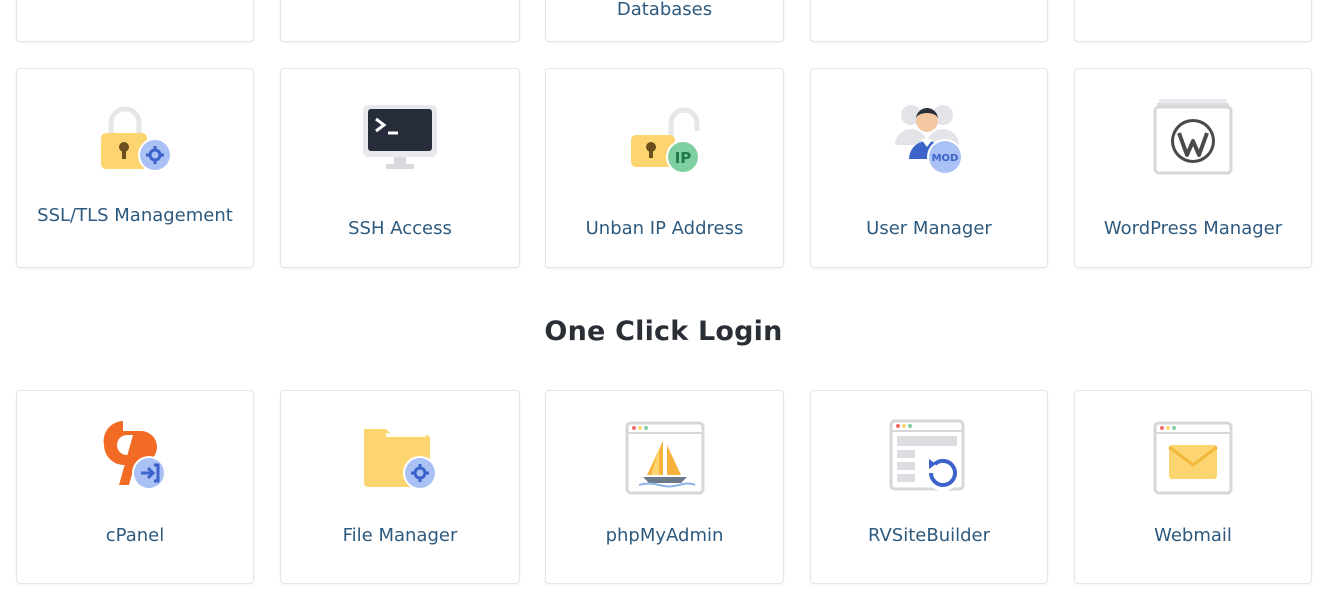  Describe the element at coordinates (1193, 137) in the screenshot. I see `wordpress-icon` at that location.